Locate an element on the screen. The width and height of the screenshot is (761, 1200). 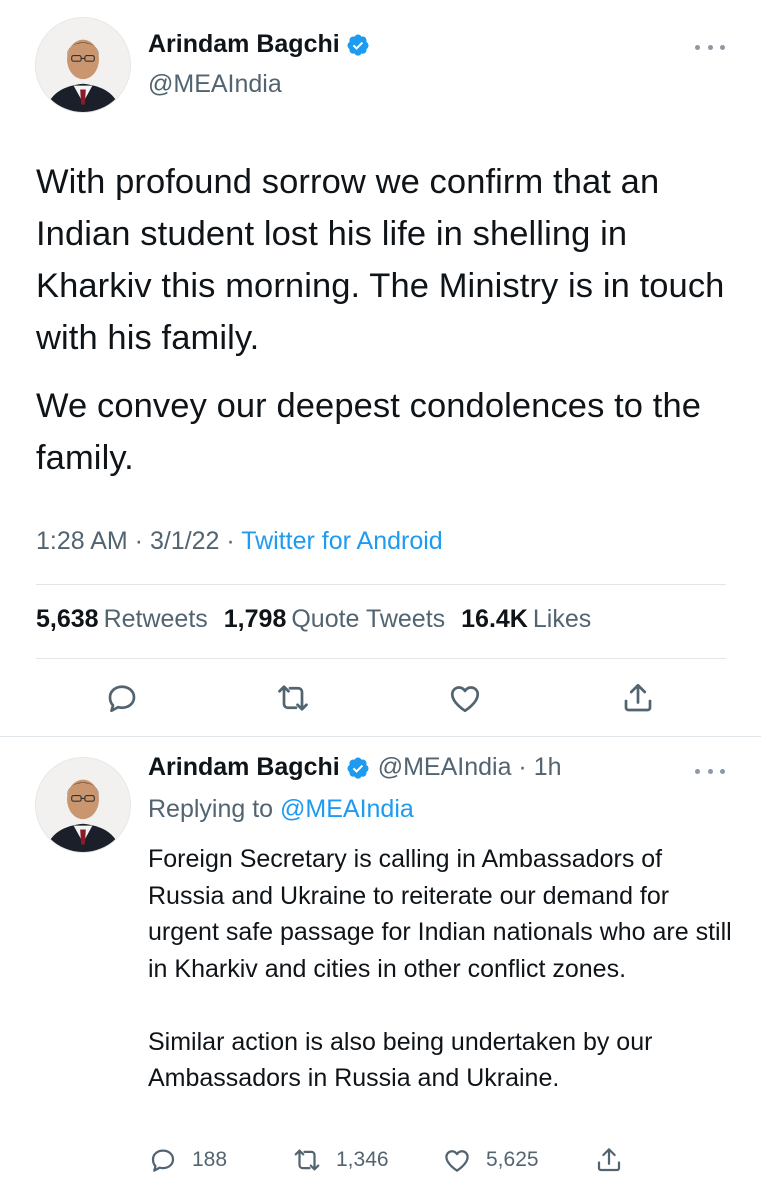
reply-count: 188 is located at coordinates (210, 1159).